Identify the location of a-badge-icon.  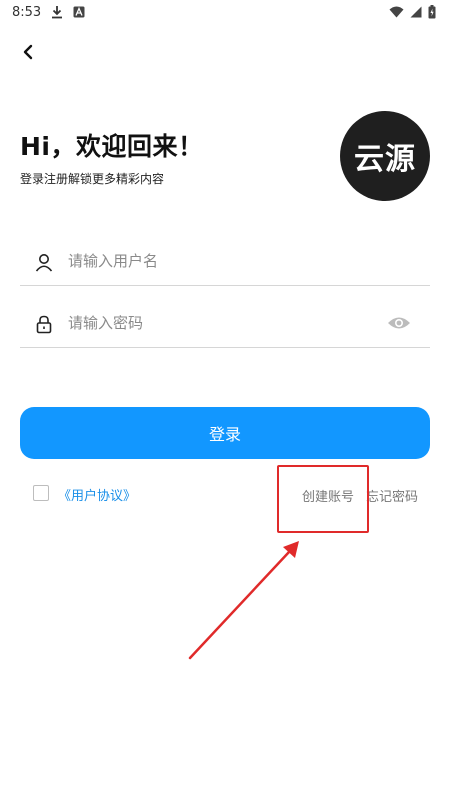
(79, 12).